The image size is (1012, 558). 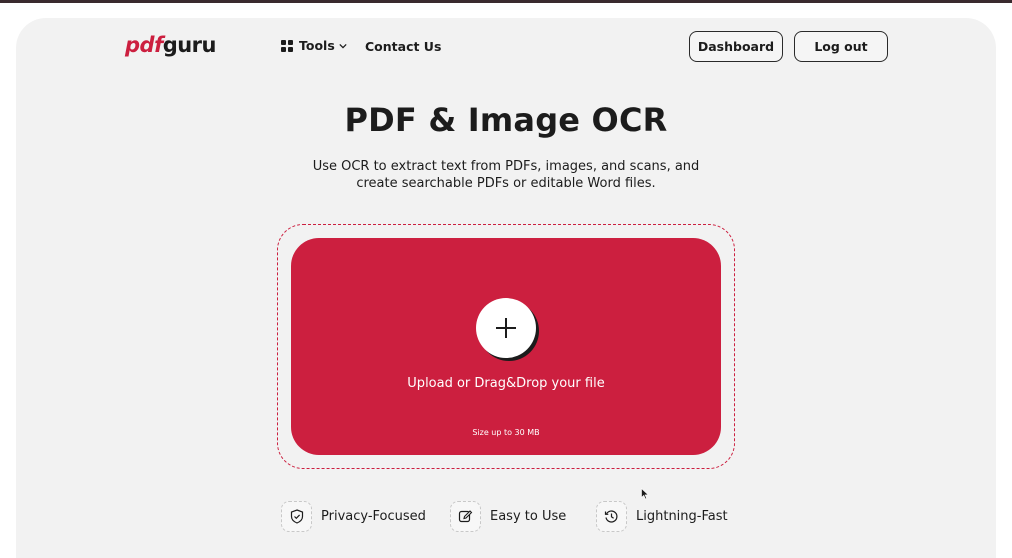 What do you see at coordinates (296, 516) in the screenshot?
I see `shield-check-icon` at bounding box center [296, 516].